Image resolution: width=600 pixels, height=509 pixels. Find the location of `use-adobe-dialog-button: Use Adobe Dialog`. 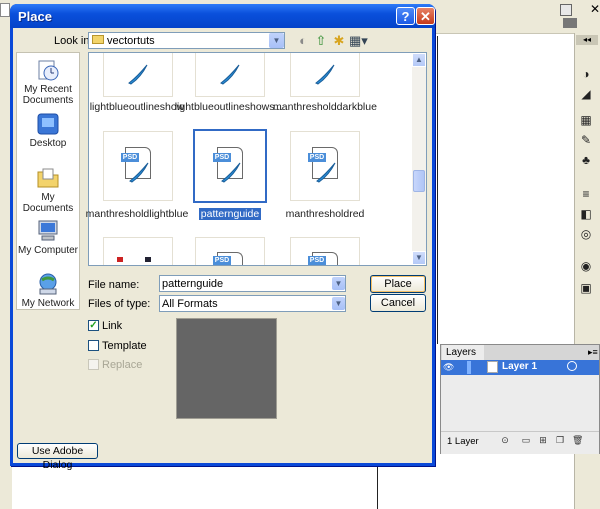

use-adobe-dialog-button: Use Adobe Dialog is located at coordinates (57, 457).